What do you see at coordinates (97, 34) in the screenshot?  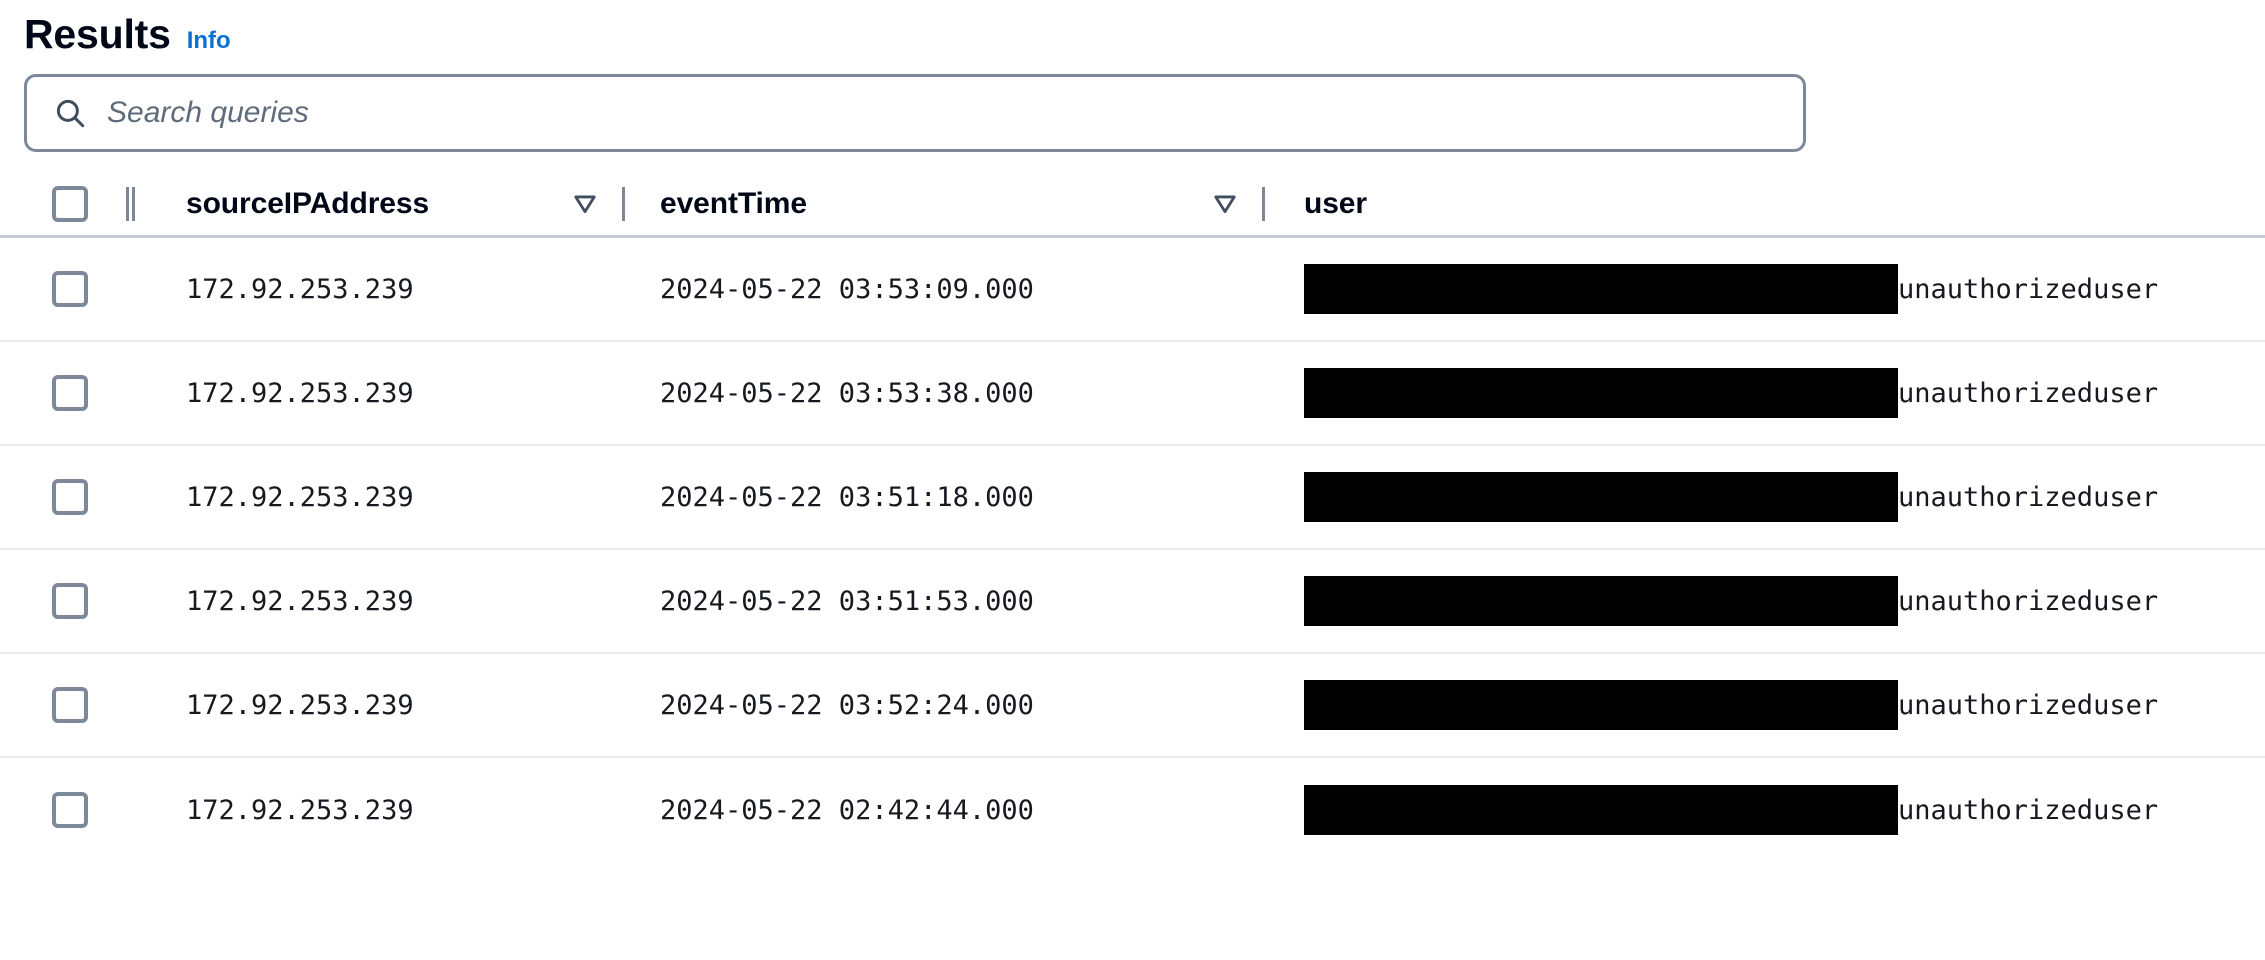 I see `page-title: Results` at bounding box center [97, 34].